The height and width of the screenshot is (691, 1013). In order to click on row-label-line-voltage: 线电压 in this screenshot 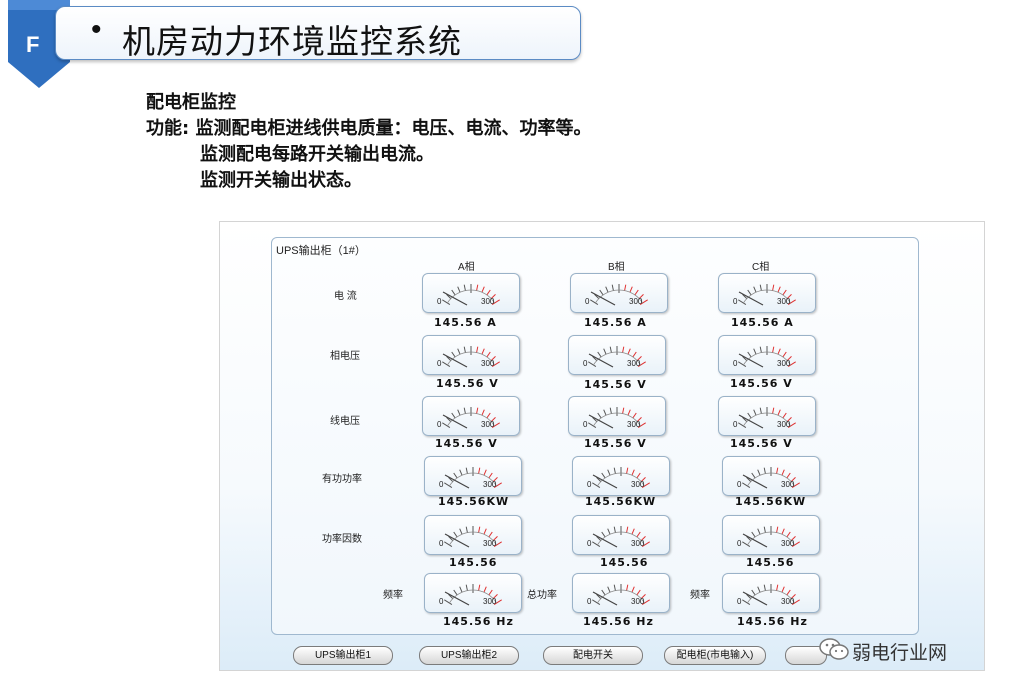, I will do `click(345, 421)`.